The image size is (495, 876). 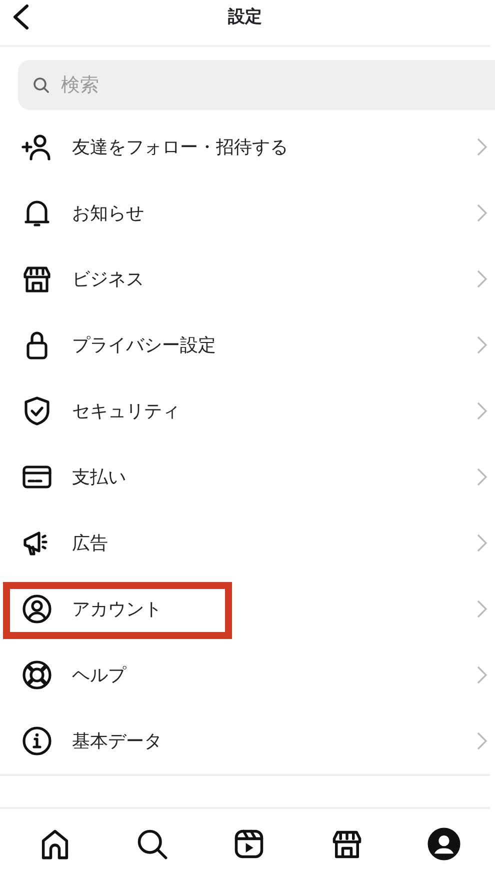 I want to click on info-icon, so click(x=37, y=741).